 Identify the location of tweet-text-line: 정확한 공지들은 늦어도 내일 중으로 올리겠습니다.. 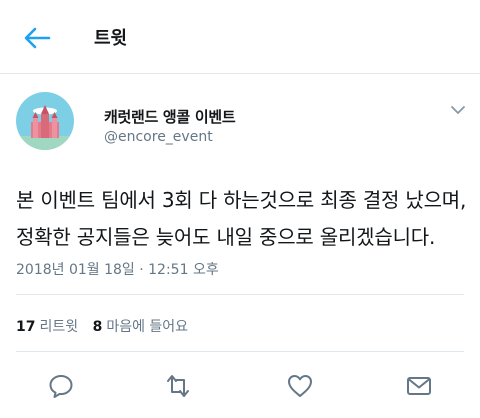
(226, 237).